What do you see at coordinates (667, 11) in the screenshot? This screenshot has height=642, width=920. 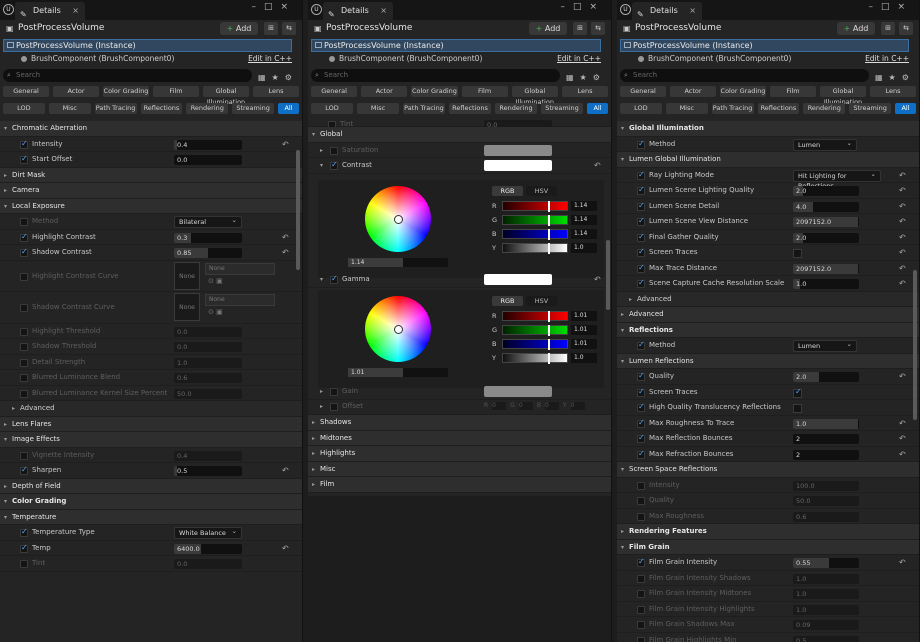 I see `details-tab: ✎ Details ×` at bounding box center [667, 11].